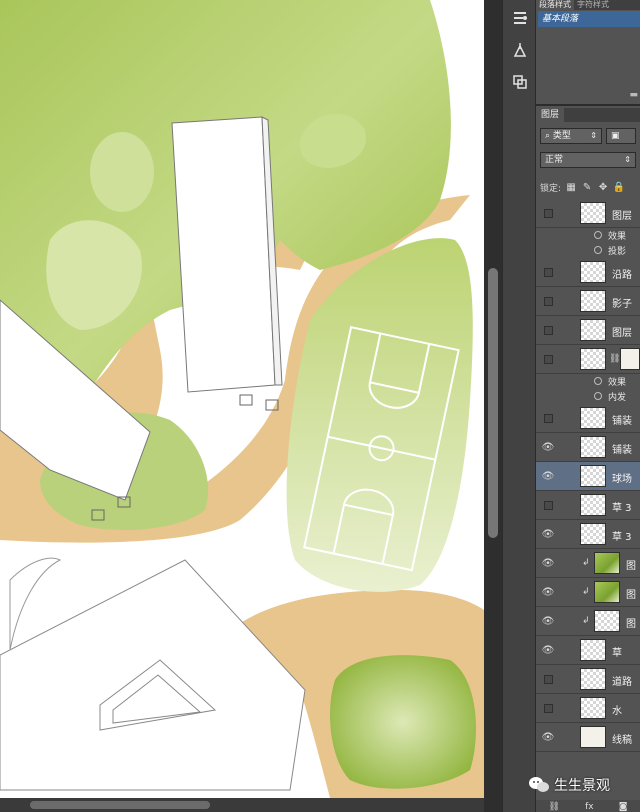  What do you see at coordinates (242, 805) in the screenshot?
I see `document-horizontal-scrollbar` at bounding box center [242, 805].